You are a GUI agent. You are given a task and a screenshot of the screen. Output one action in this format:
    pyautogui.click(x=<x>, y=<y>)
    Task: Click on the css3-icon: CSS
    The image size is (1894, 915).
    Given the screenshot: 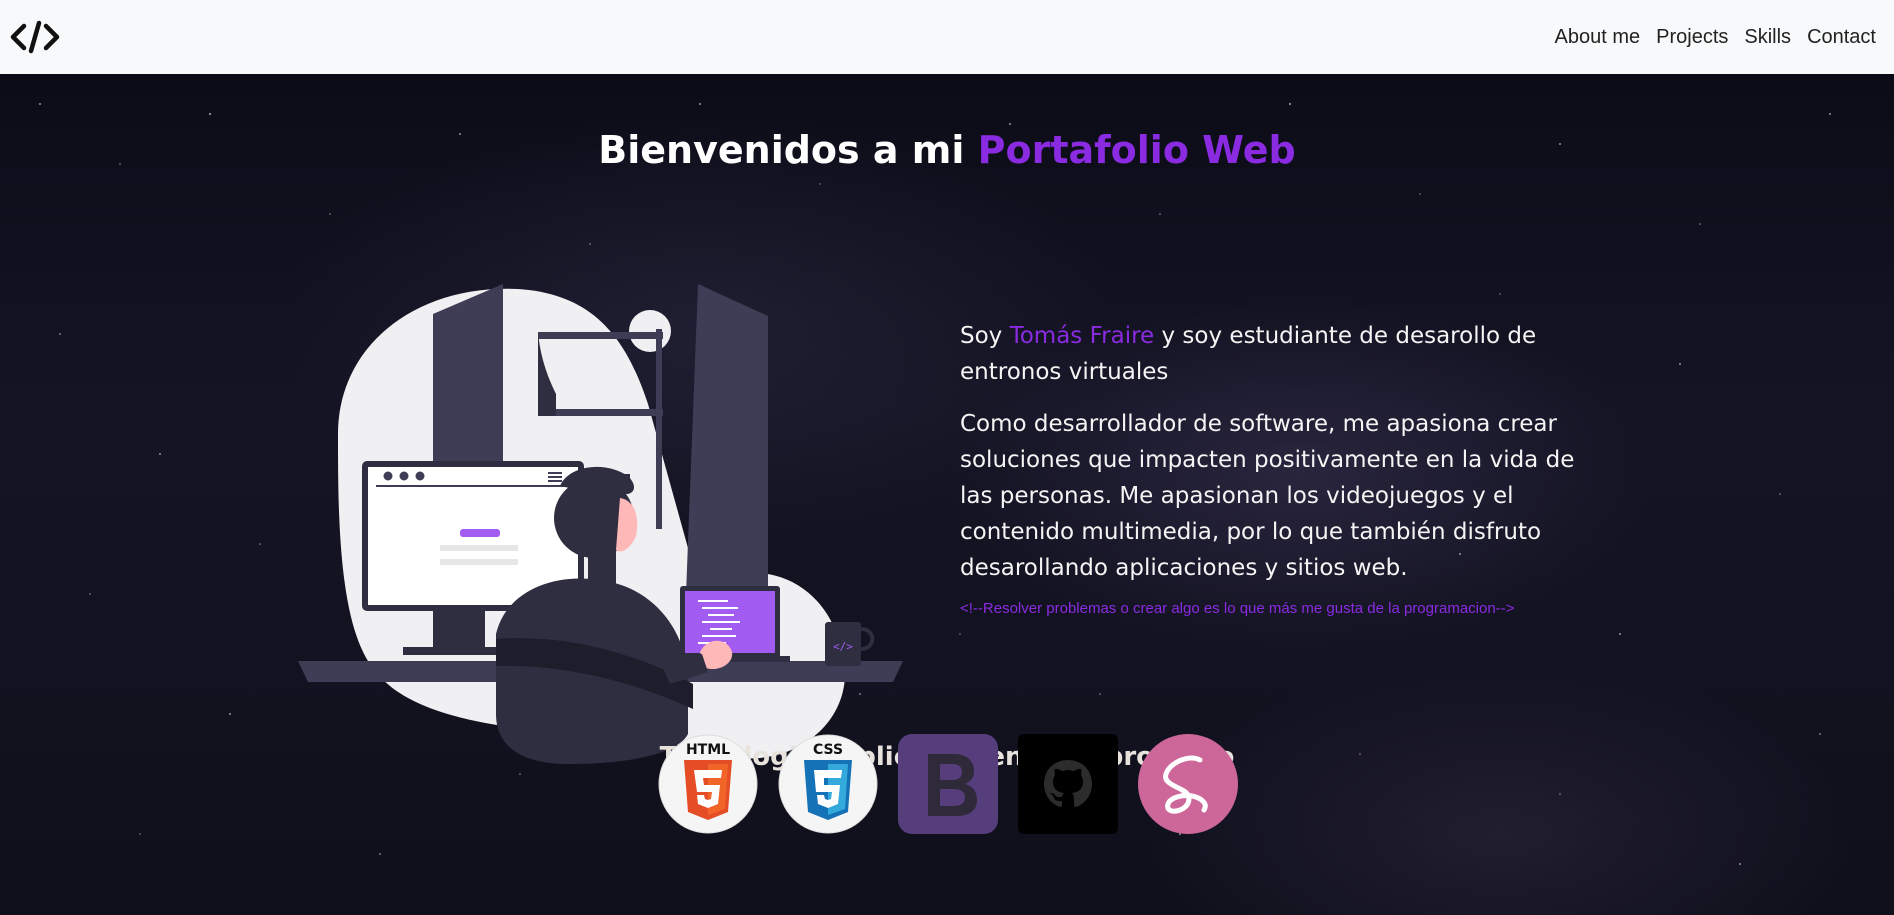 What is the action you would take?
    pyautogui.click(x=828, y=784)
    